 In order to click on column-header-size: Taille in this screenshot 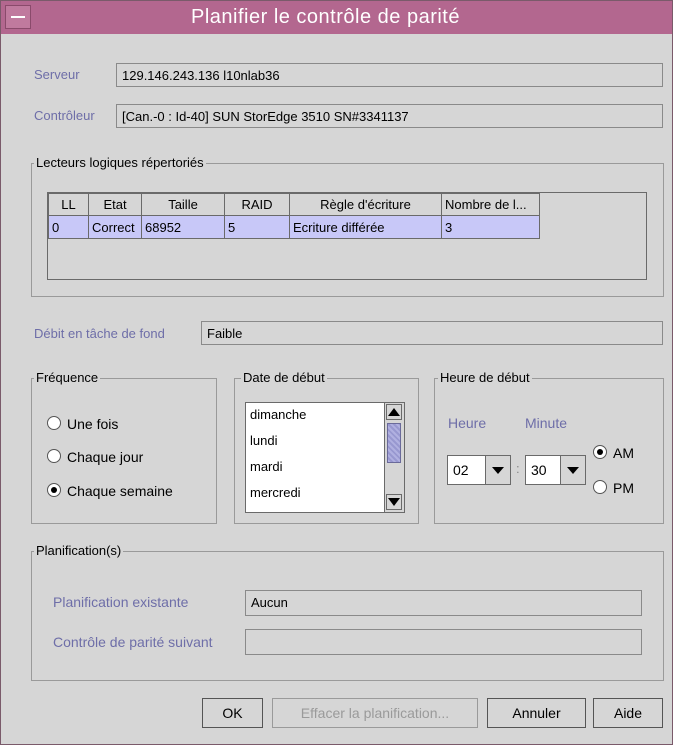, I will do `click(183, 204)`.